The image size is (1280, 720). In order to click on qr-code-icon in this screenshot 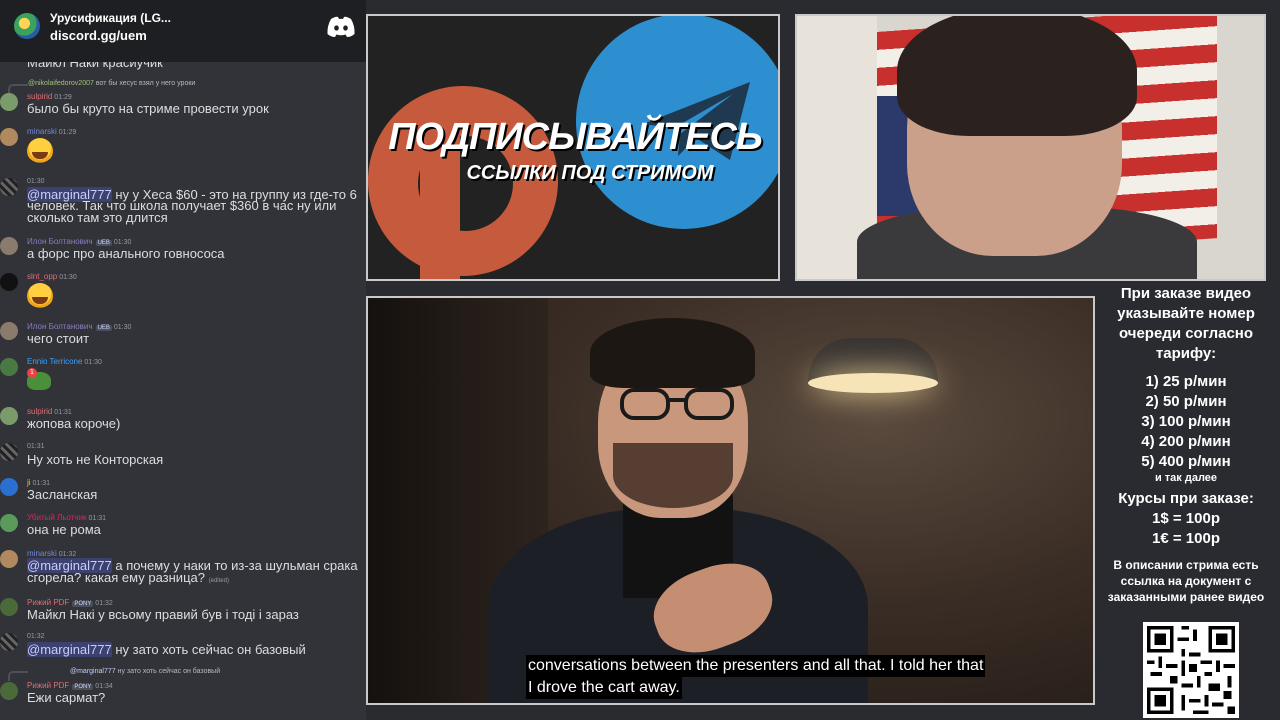, I will do `click(1191, 670)`.